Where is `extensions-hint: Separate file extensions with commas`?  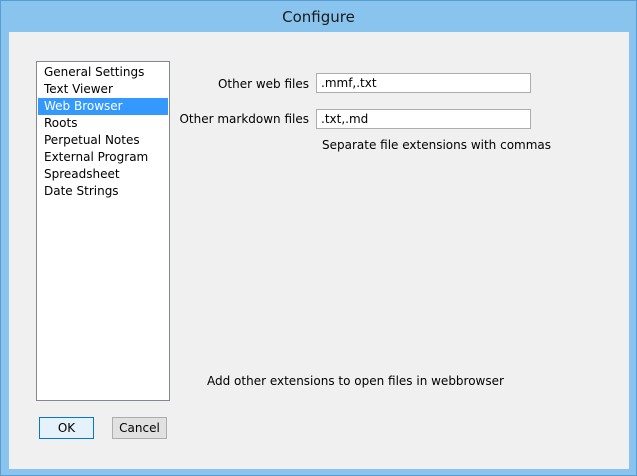 extensions-hint: Separate file extensions with commas is located at coordinates (437, 145).